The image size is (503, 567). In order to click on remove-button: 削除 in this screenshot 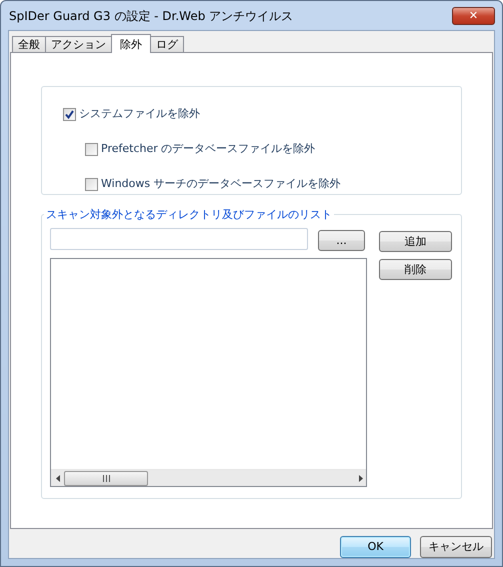, I will do `click(415, 269)`.